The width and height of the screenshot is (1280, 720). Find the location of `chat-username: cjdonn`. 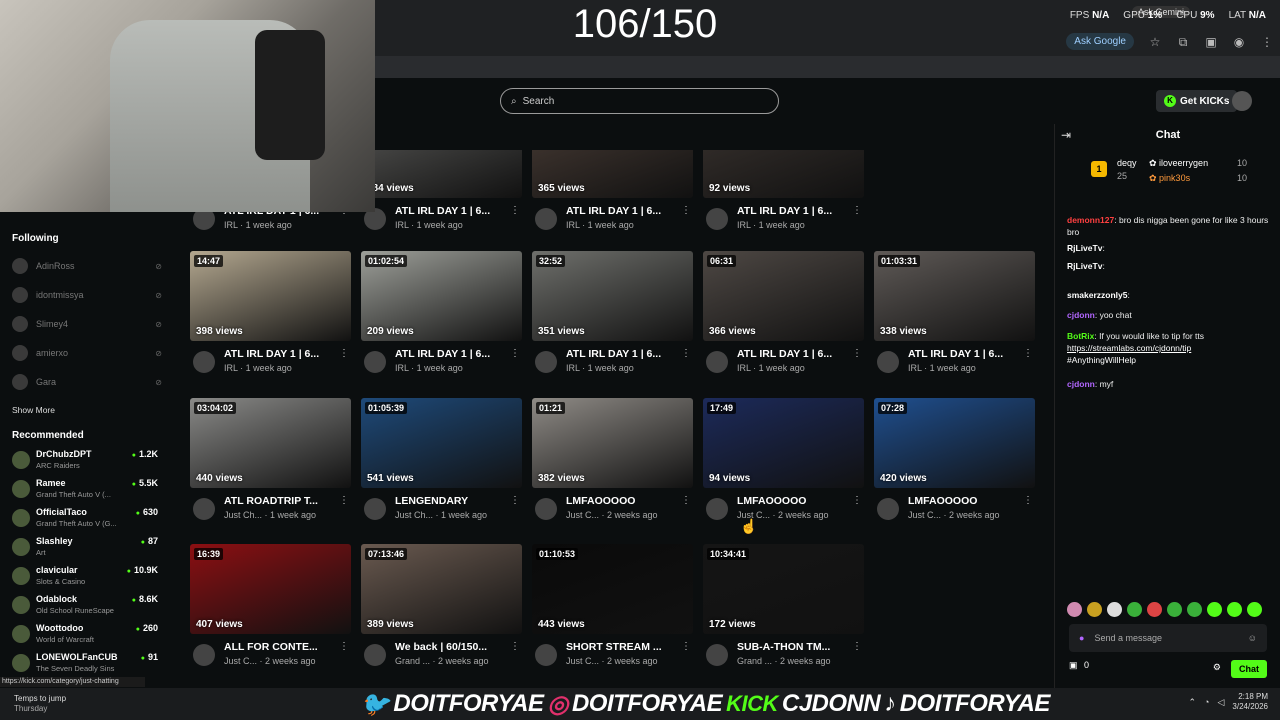

chat-username: cjdonn is located at coordinates (1081, 315).